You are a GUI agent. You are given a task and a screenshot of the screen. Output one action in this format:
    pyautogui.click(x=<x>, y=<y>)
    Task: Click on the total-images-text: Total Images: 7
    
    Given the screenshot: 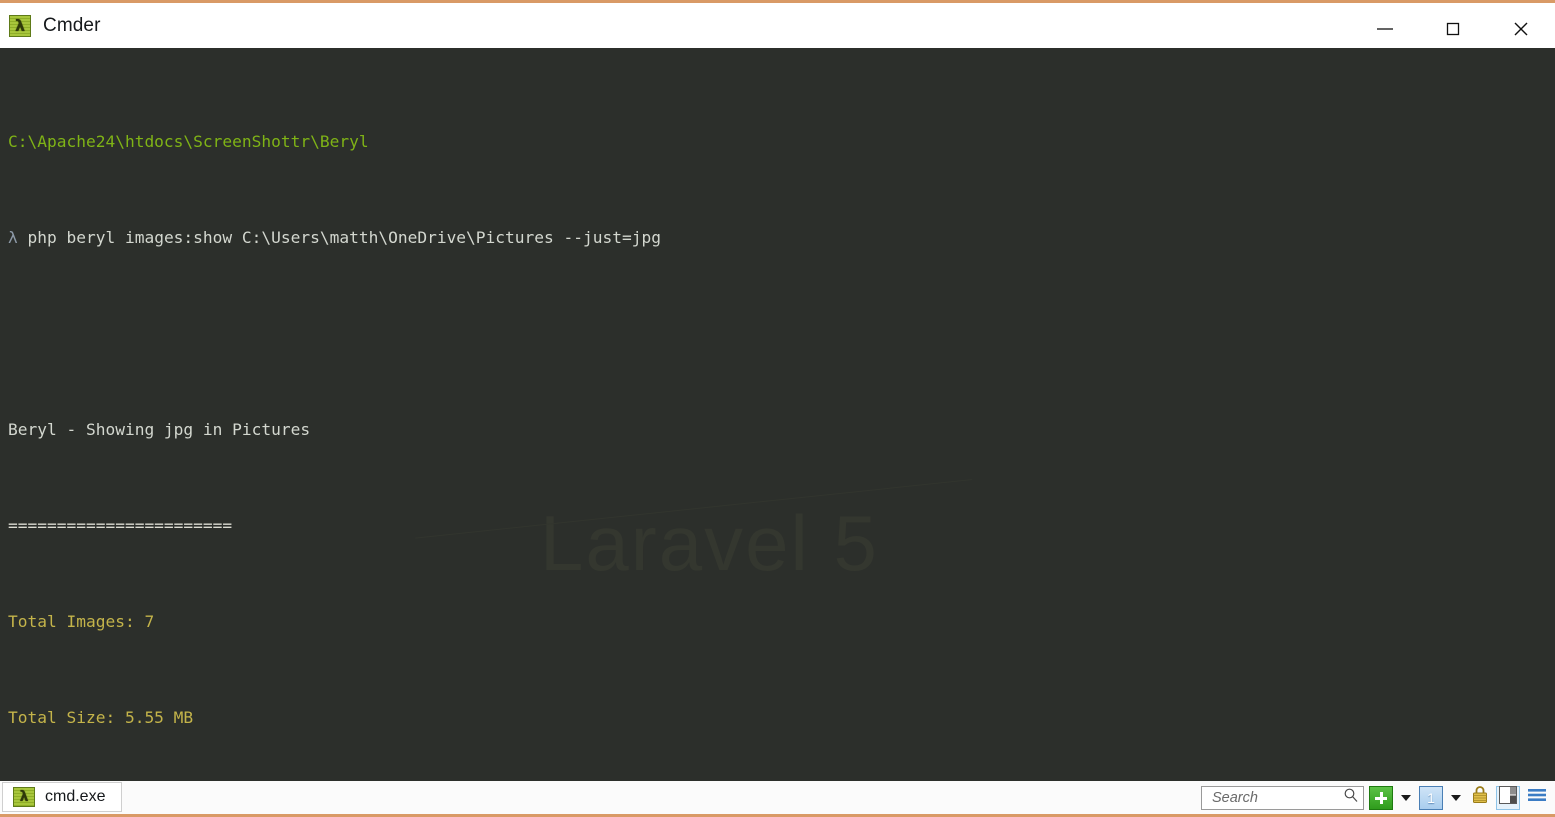 What is the action you would take?
    pyautogui.click(x=81, y=621)
    